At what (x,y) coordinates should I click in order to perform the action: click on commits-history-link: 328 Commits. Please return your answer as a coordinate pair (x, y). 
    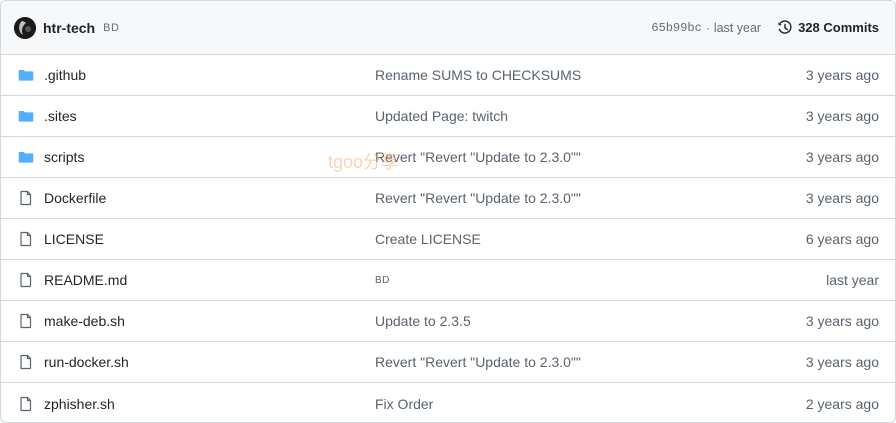
    Looking at the image, I should click on (828, 27).